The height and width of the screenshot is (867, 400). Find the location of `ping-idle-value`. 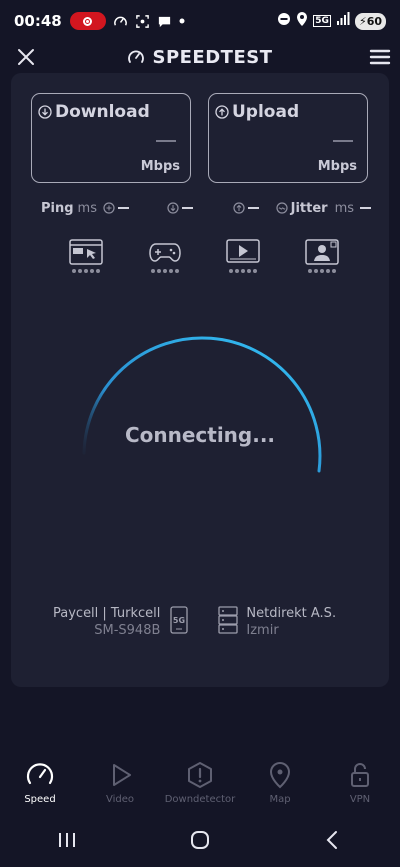

ping-idle-value is located at coordinates (116, 208).